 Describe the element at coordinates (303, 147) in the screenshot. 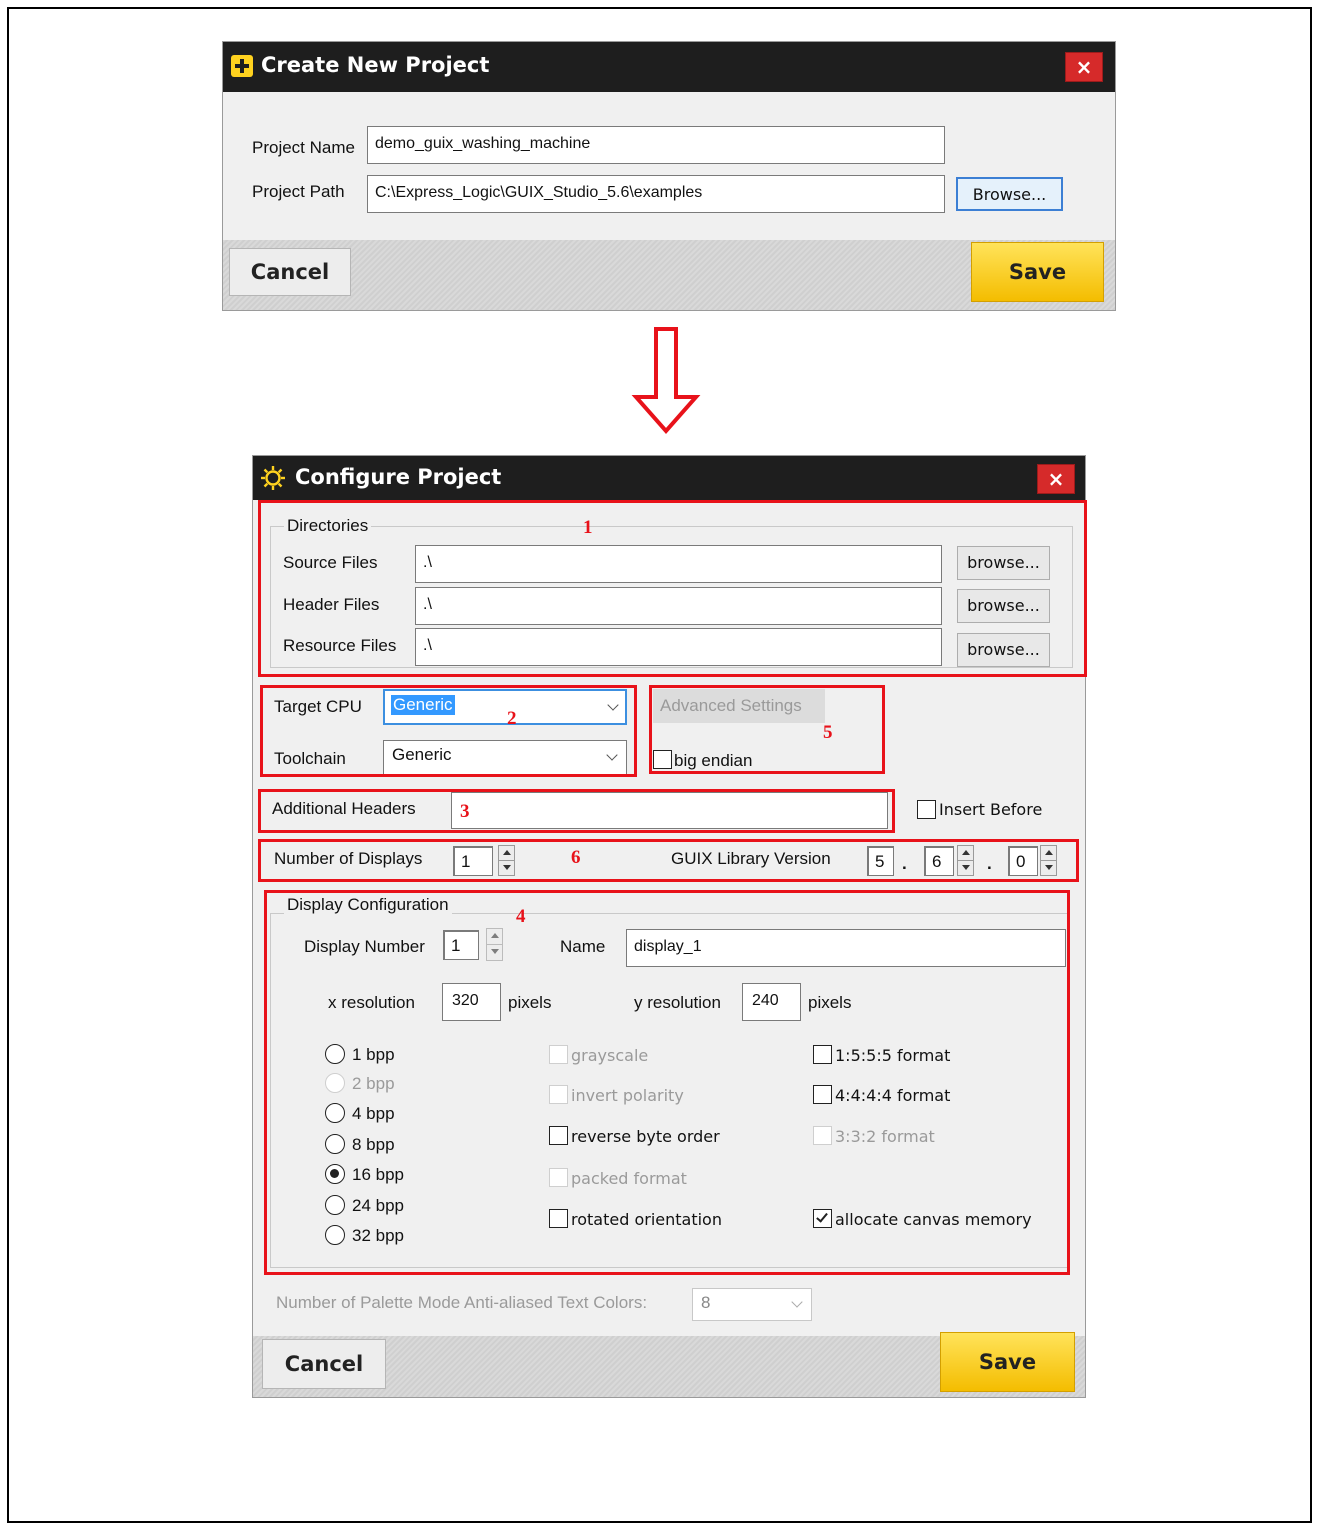

I see `project-name-label: Project Name` at that location.